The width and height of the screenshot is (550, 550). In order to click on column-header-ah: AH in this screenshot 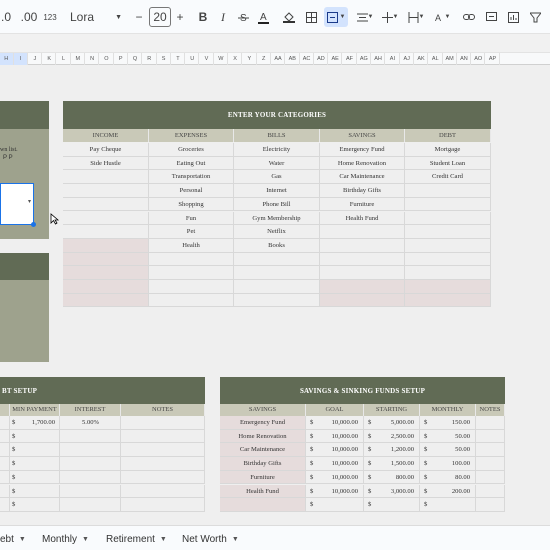, I will do `click(379, 59)`.